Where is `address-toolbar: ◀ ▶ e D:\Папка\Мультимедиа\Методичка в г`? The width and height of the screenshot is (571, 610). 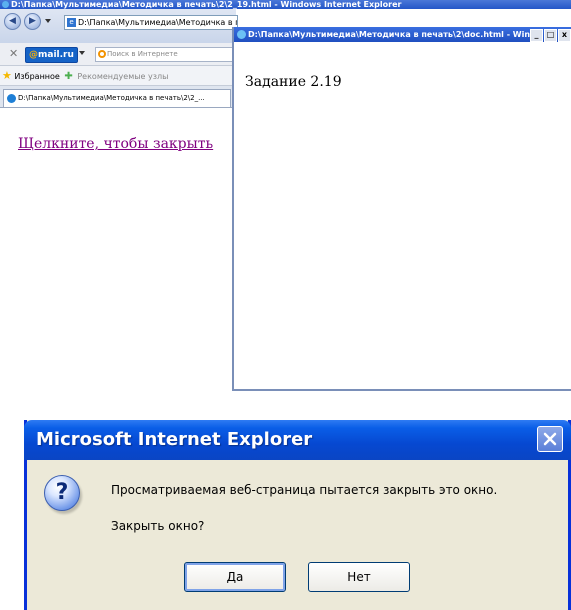
address-toolbar: ◀ ▶ e D:\Папка\Мультимедиа\Методичка в г is located at coordinates (119, 26).